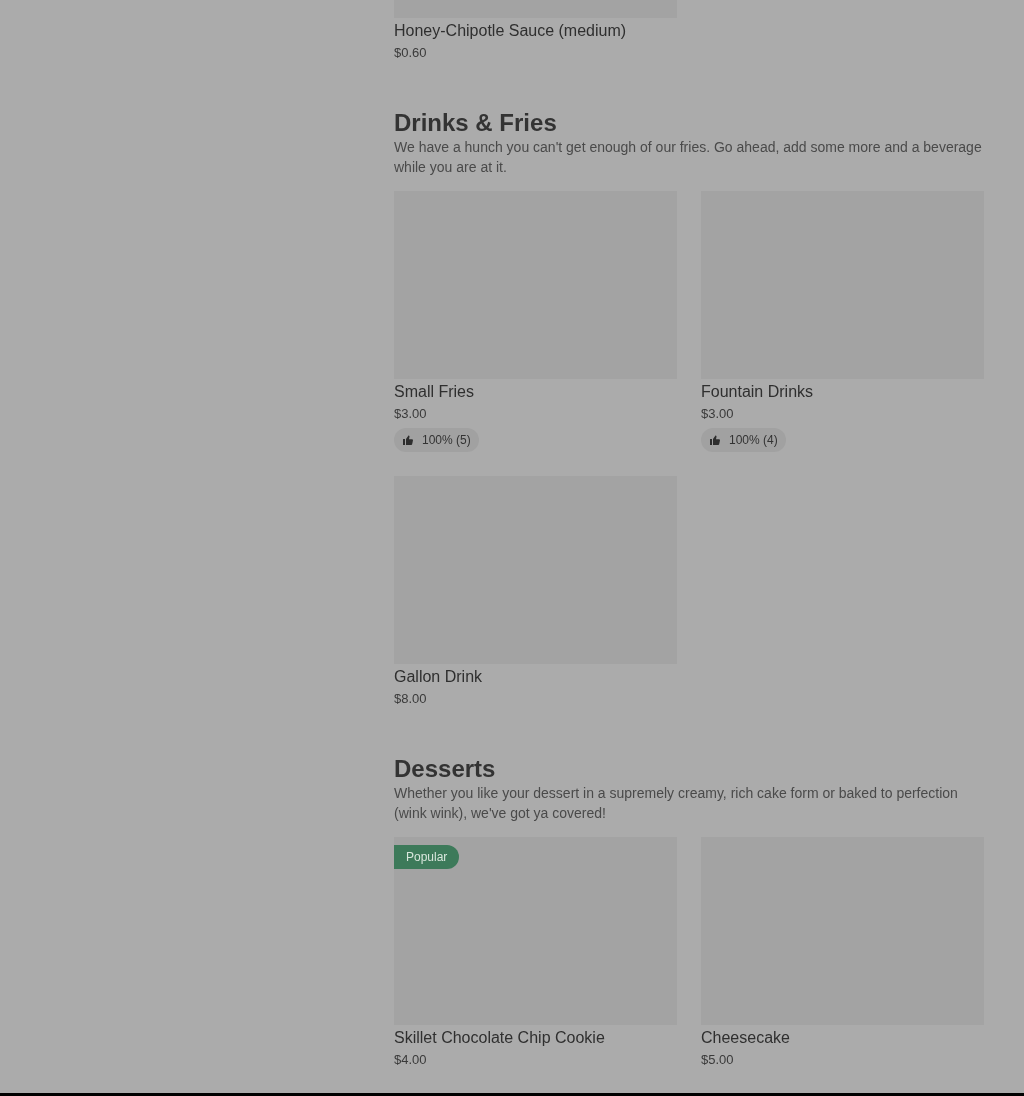  What do you see at coordinates (535, 1038) in the screenshot?
I see `item-name: Skillet Chocolate Chip Cookie` at bounding box center [535, 1038].